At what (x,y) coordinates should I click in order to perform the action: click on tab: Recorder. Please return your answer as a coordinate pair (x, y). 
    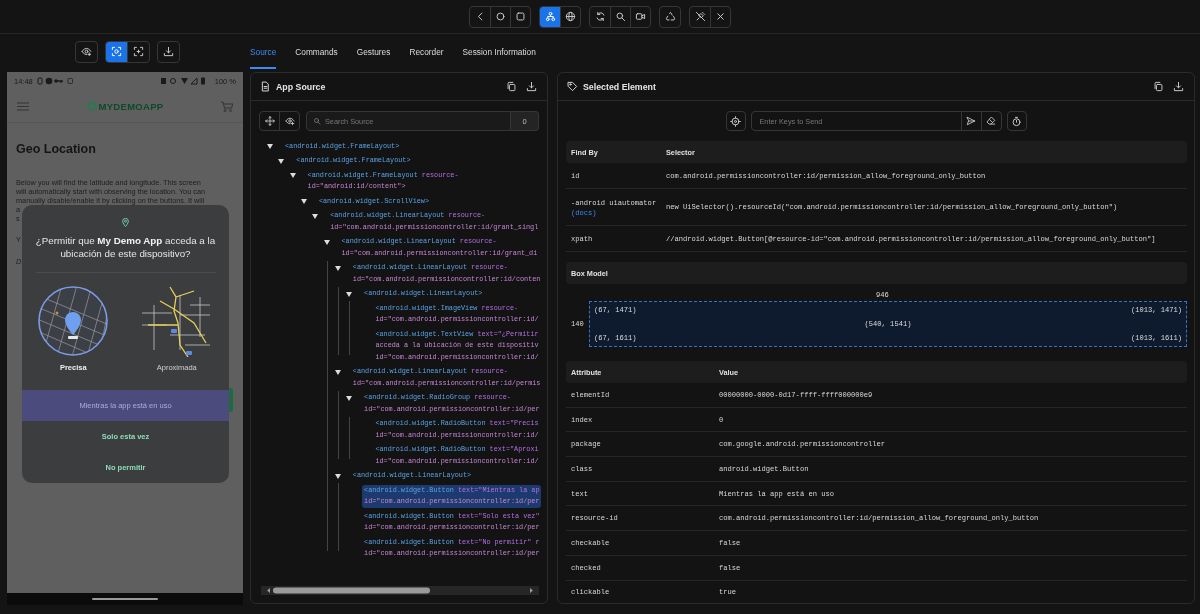
    Looking at the image, I should click on (426, 51).